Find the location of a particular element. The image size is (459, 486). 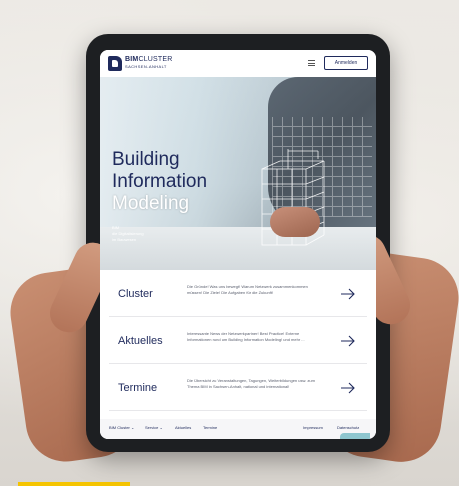

footer-link-impressum: Impressum is located at coordinates (313, 427).